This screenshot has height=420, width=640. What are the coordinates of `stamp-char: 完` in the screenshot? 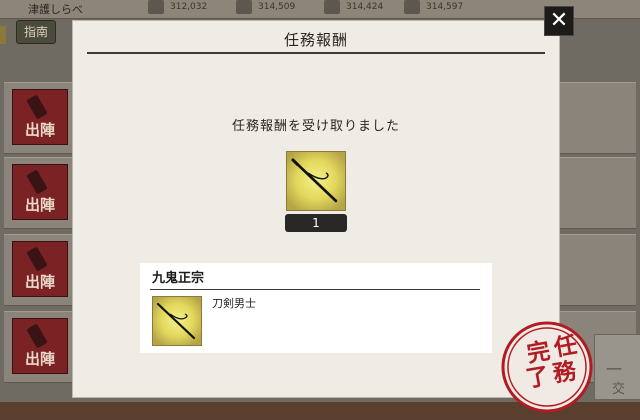 It's located at (538, 352).